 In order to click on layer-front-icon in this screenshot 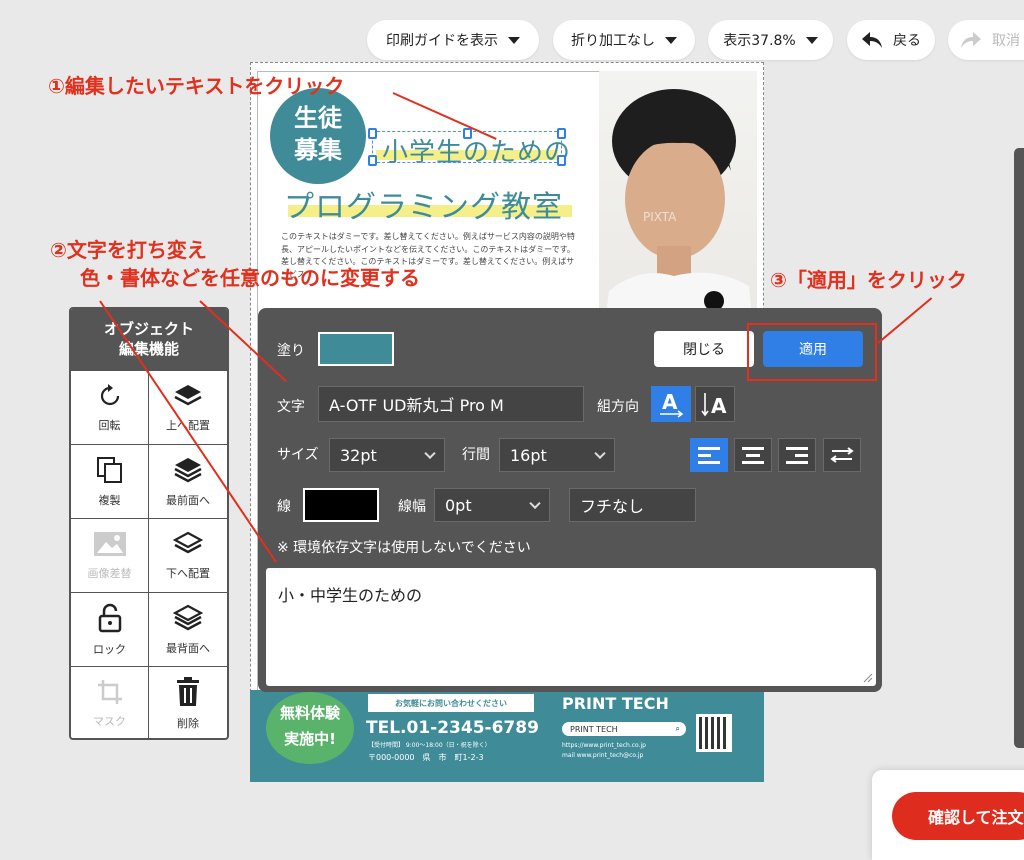, I will do `click(188, 469)`.